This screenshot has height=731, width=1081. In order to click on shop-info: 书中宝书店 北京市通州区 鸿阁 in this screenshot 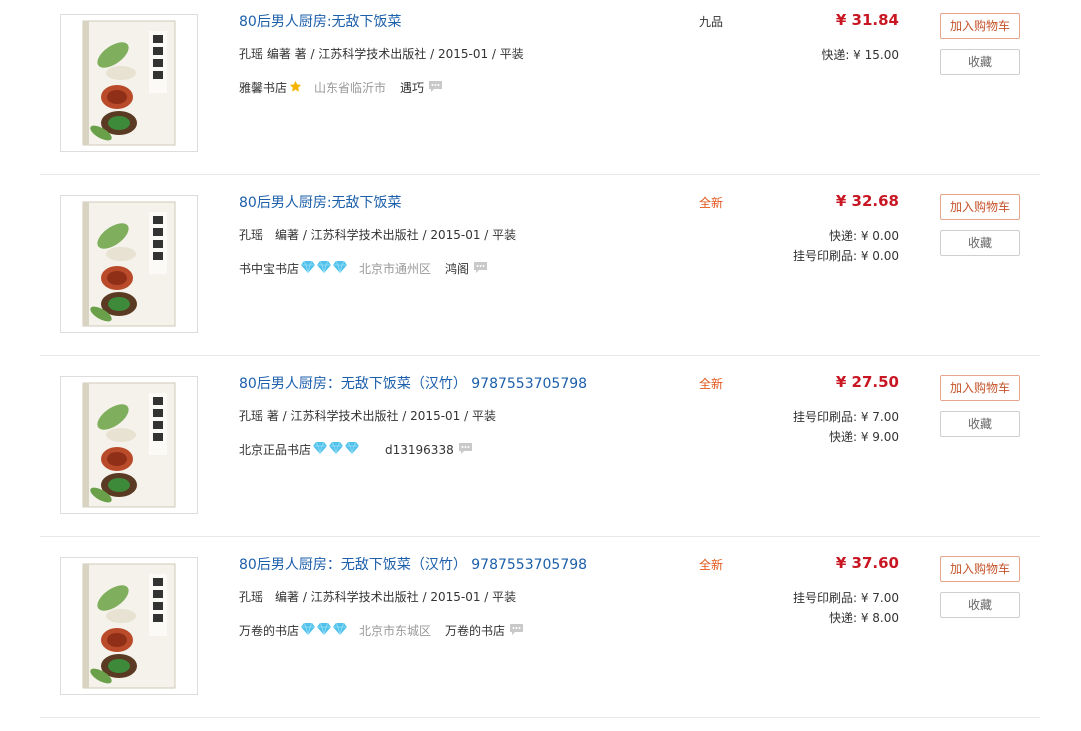, I will do `click(363, 268)`.